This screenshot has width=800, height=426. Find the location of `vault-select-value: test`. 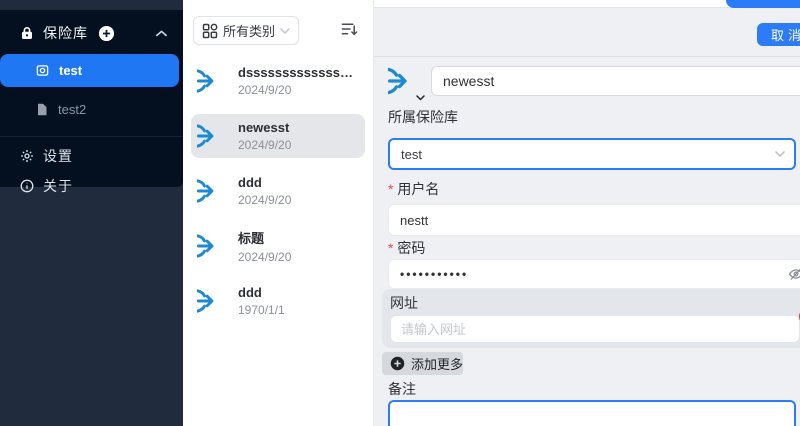

vault-select-value: test is located at coordinates (411, 154).